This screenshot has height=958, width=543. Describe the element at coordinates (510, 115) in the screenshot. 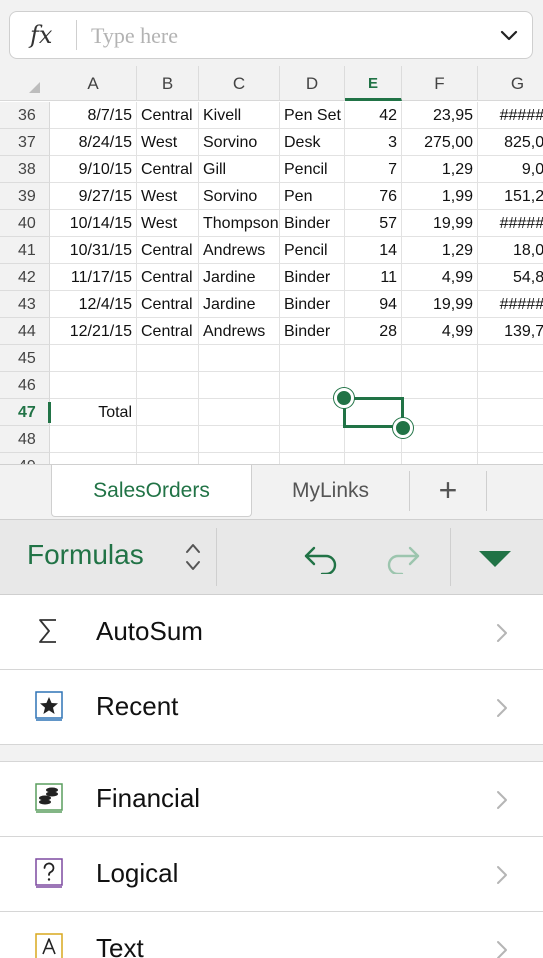

I see `cell-g36: ######` at that location.